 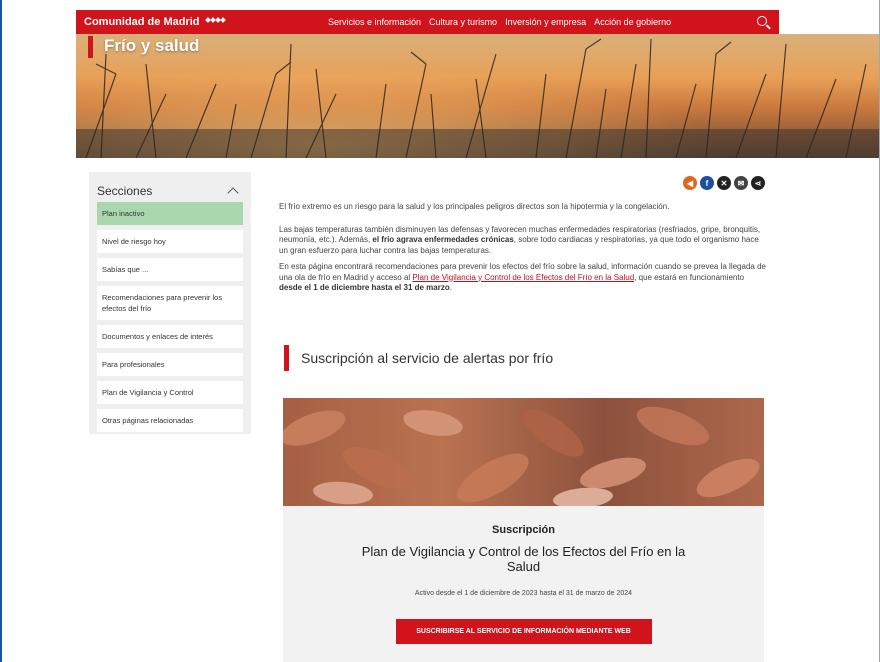 I want to click on search-icon, so click(x=762, y=21).